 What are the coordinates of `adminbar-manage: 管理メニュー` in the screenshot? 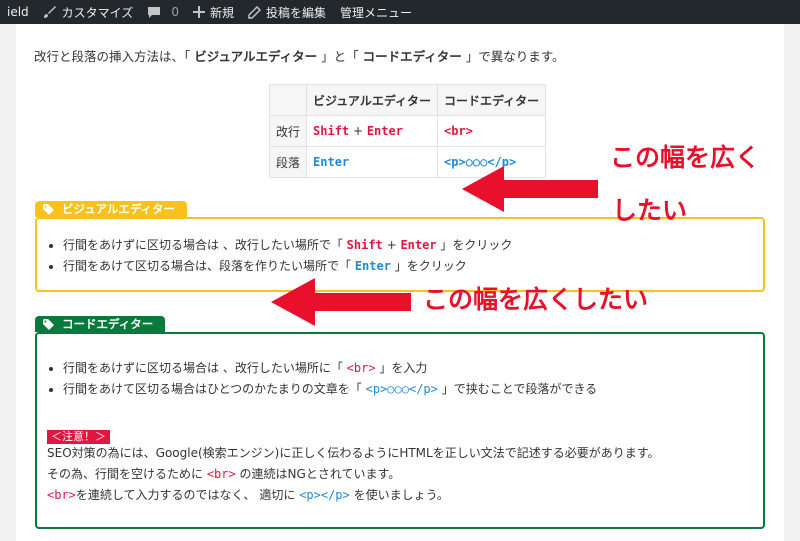 It's located at (376, 12).